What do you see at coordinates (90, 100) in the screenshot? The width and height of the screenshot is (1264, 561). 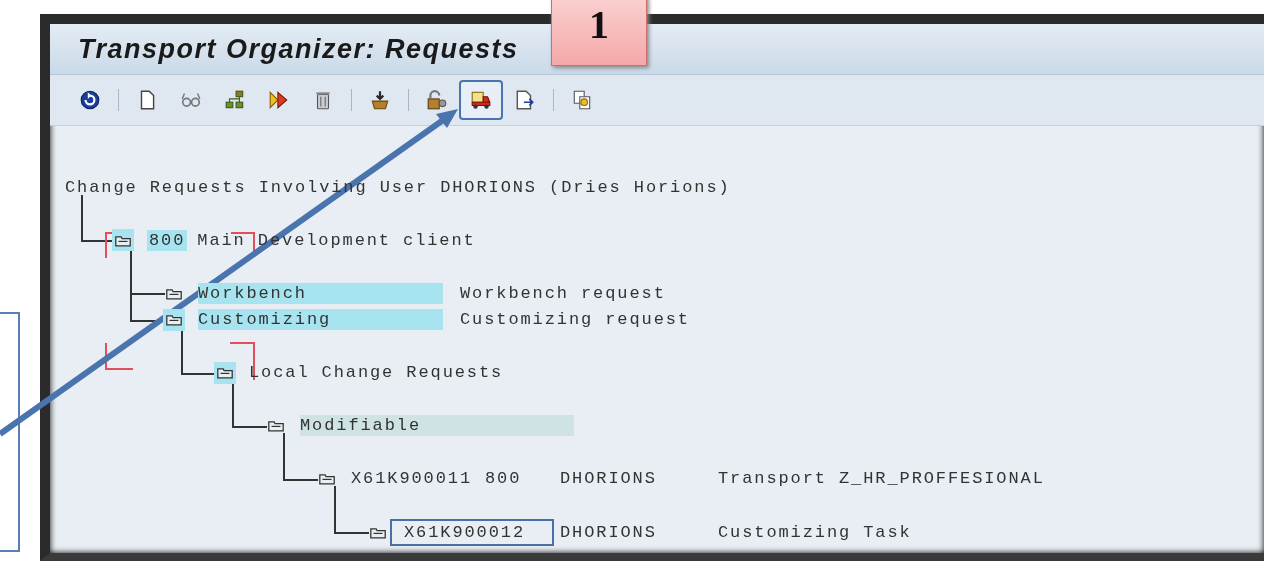 I see `refresh-icon` at bounding box center [90, 100].